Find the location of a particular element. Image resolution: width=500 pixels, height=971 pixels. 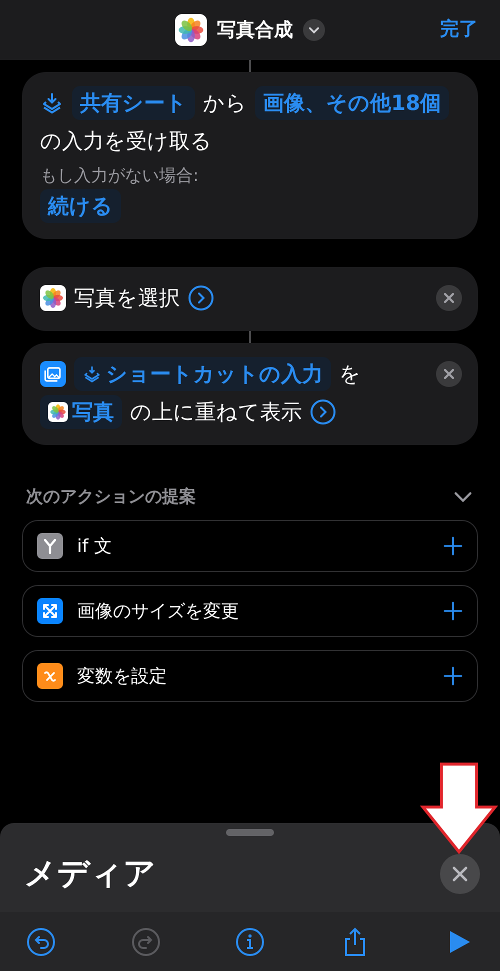

action-text: の上に重ねて表示 is located at coordinates (216, 412).